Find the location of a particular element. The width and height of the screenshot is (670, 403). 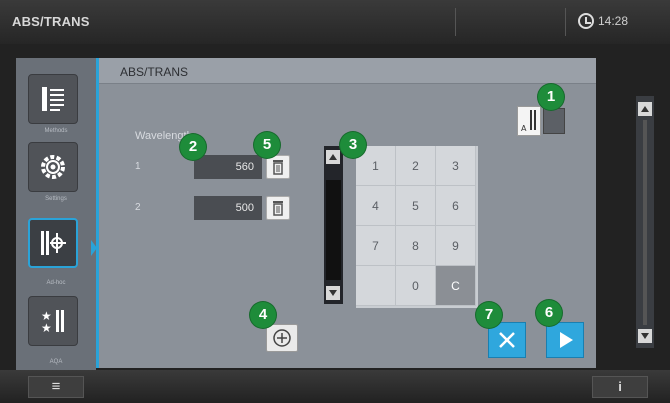

app-title: ABS/TRANS is located at coordinates (51, 21).